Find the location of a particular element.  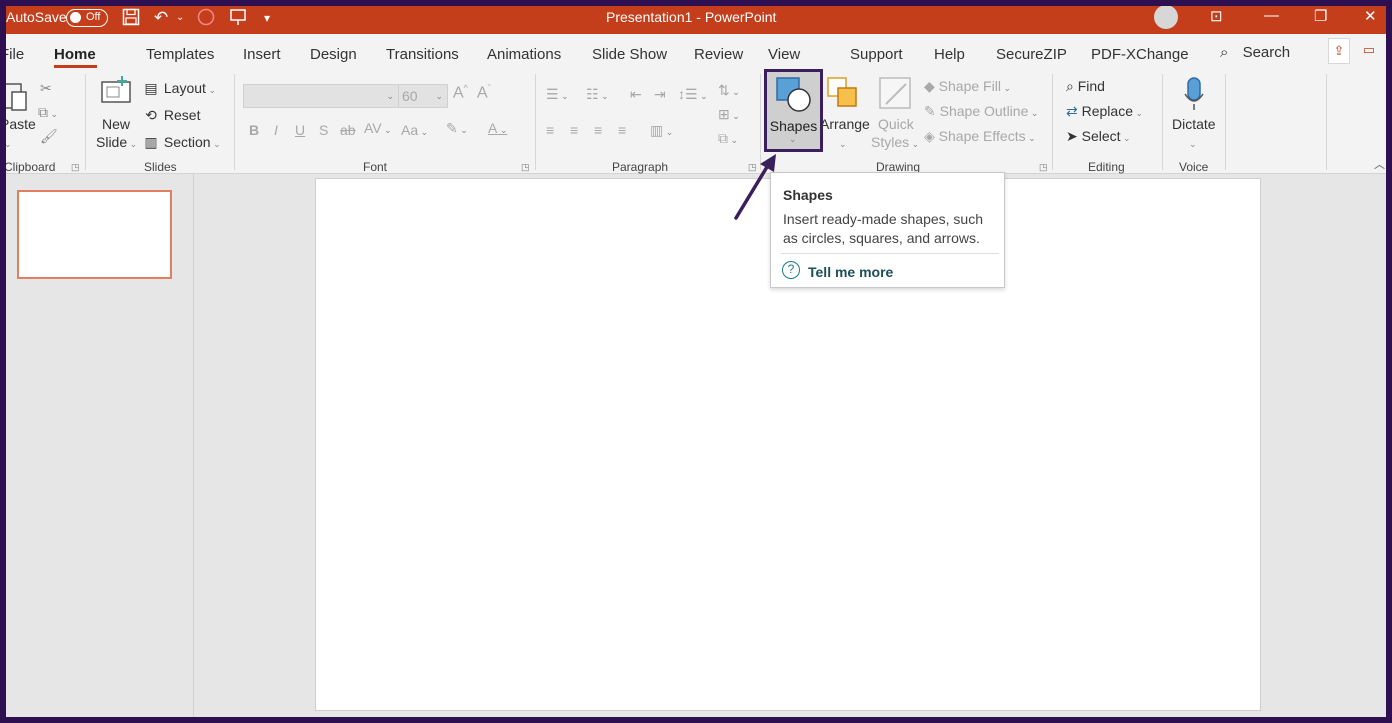

tab-home: Home is located at coordinates (75, 54).